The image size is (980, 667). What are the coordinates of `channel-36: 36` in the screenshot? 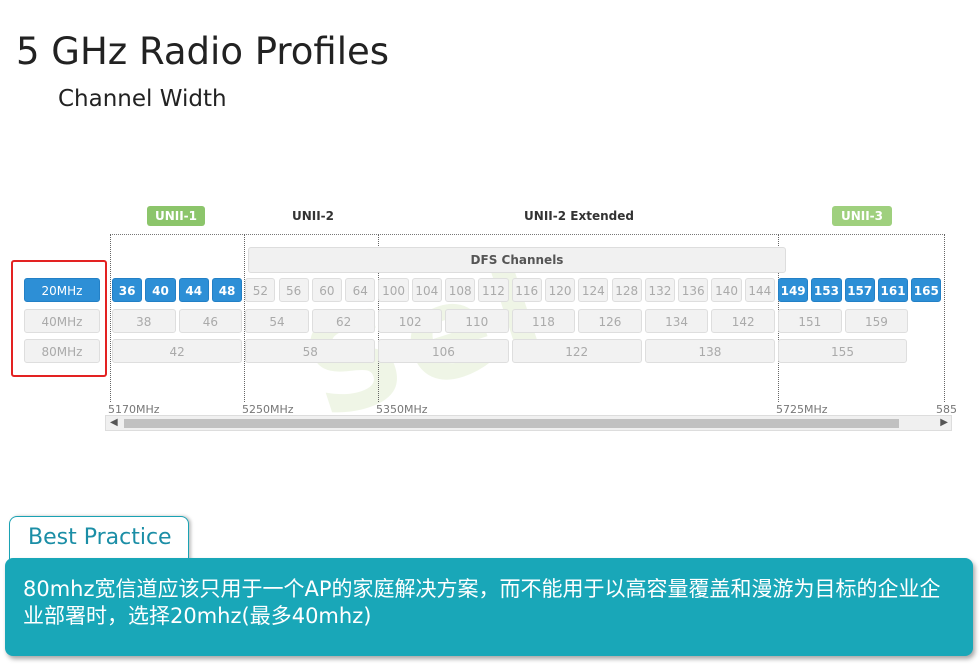 It's located at (127, 290).